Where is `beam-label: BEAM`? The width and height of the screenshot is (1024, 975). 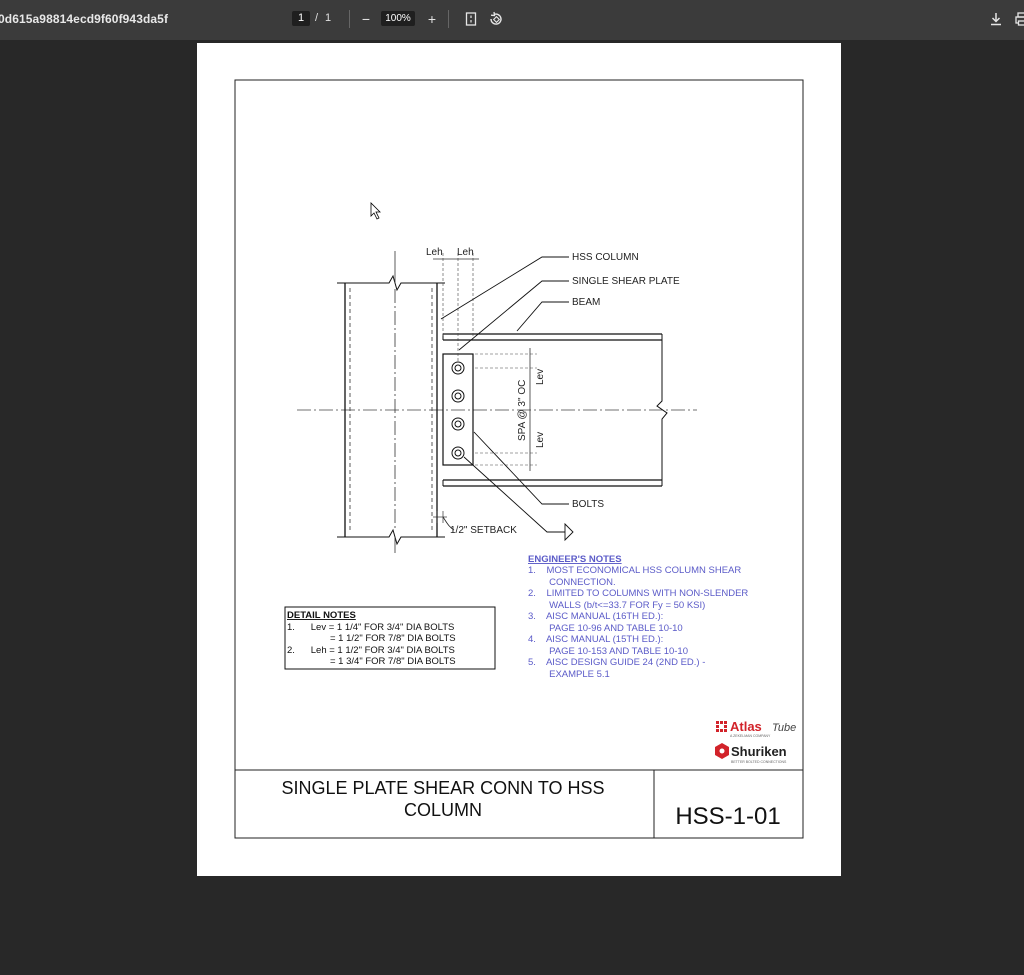
beam-label: BEAM is located at coordinates (586, 302).